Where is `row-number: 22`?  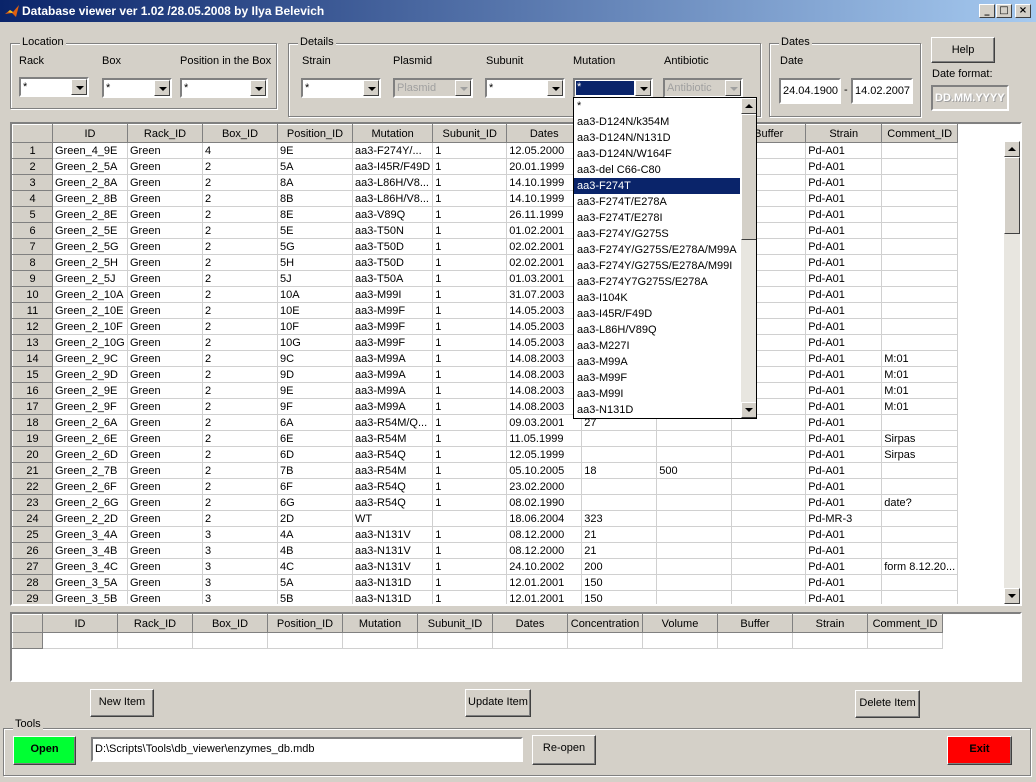
row-number: 22 is located at coordinates (32, 486).